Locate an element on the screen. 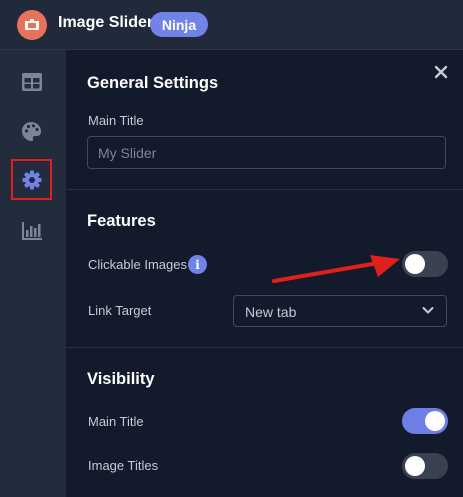  bar-chart-icon is located at coordinates (31, 230).